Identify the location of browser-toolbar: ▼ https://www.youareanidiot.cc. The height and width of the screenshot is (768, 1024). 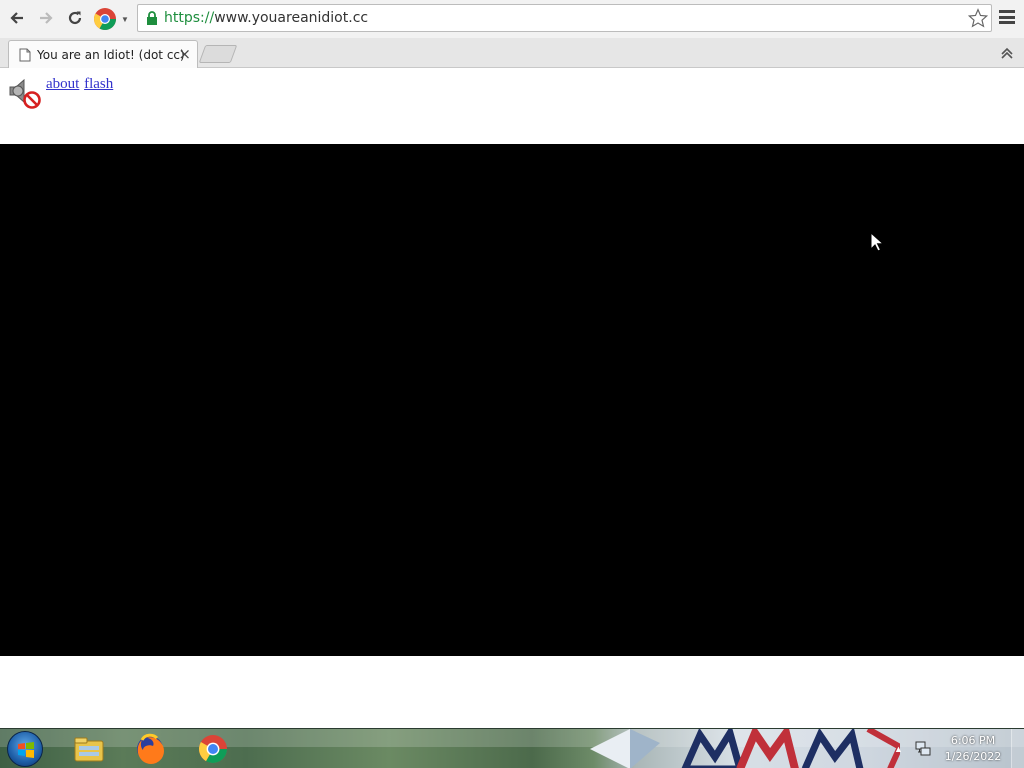
(512, 19).